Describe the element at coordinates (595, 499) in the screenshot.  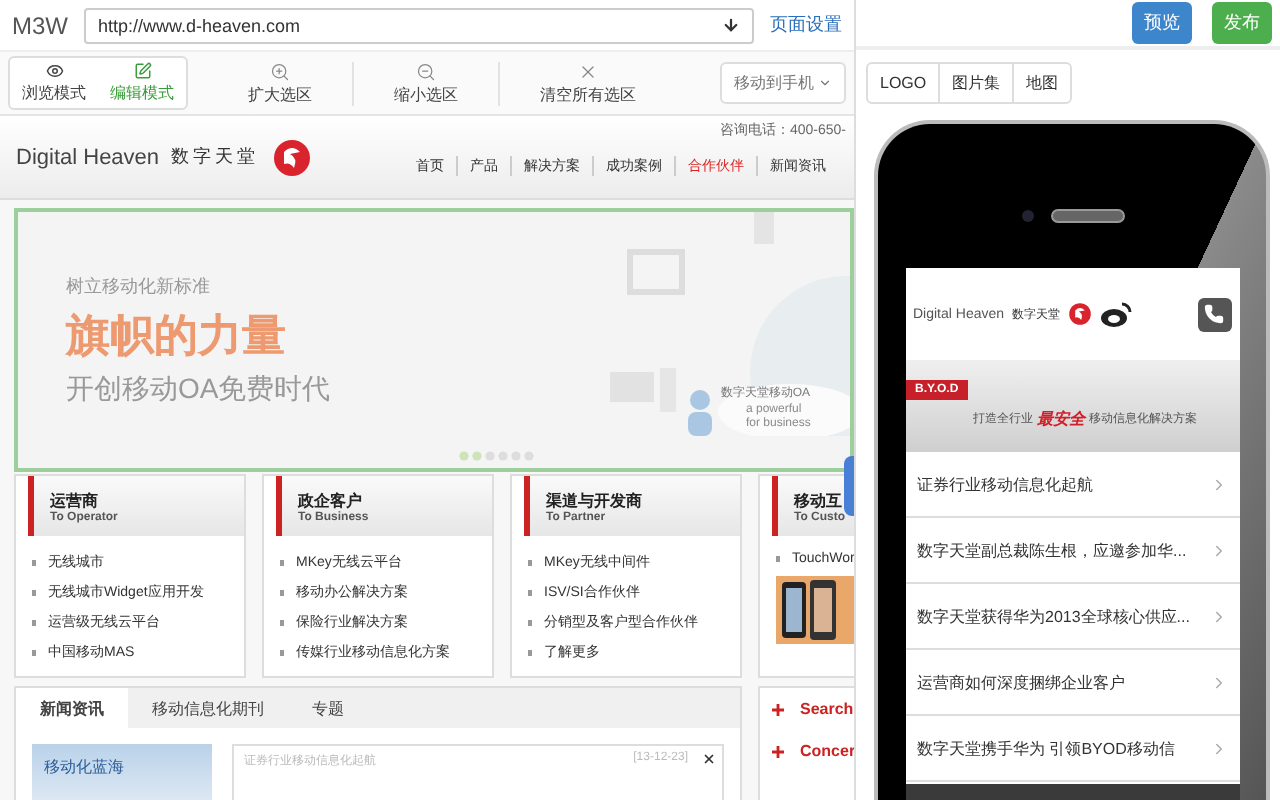
I see `card-title: 渠道与开发商` at that location.